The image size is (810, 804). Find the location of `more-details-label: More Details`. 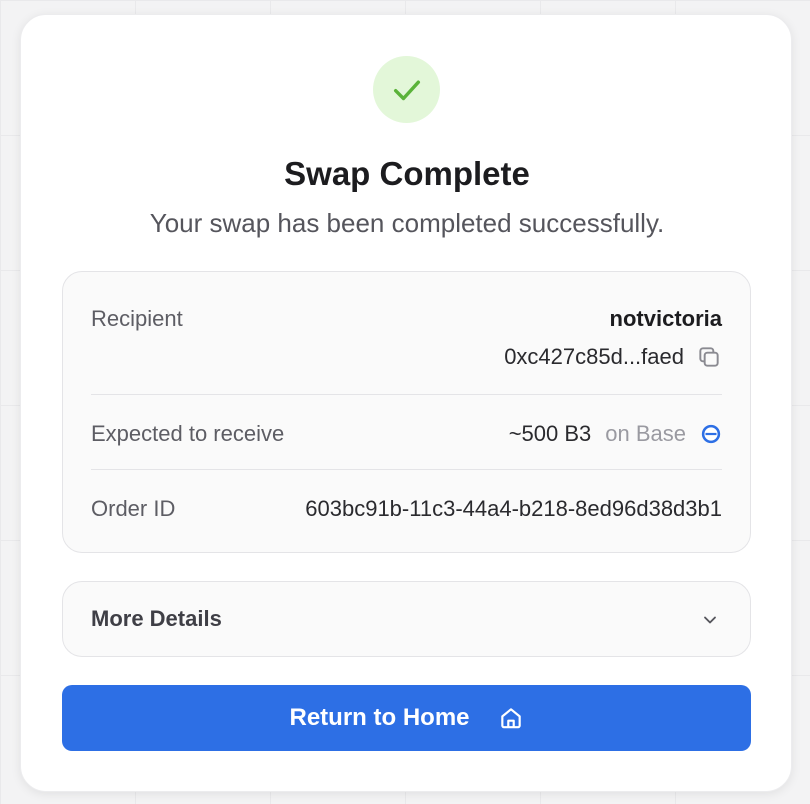

more-details-label: More Details is located at coordinates (156, 618).